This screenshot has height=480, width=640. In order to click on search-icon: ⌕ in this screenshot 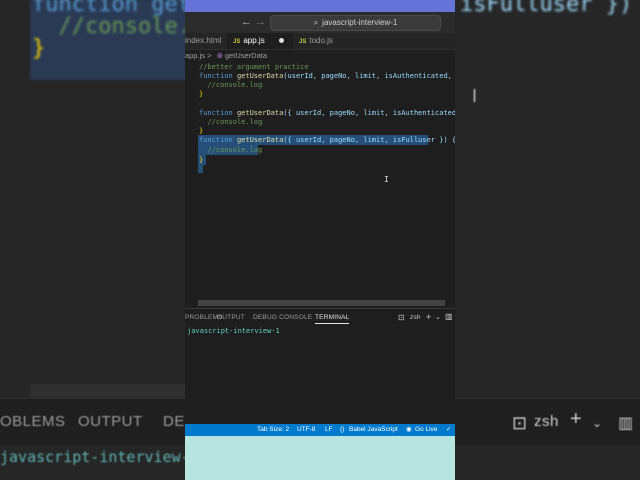, I will do `click(316, 22)`.